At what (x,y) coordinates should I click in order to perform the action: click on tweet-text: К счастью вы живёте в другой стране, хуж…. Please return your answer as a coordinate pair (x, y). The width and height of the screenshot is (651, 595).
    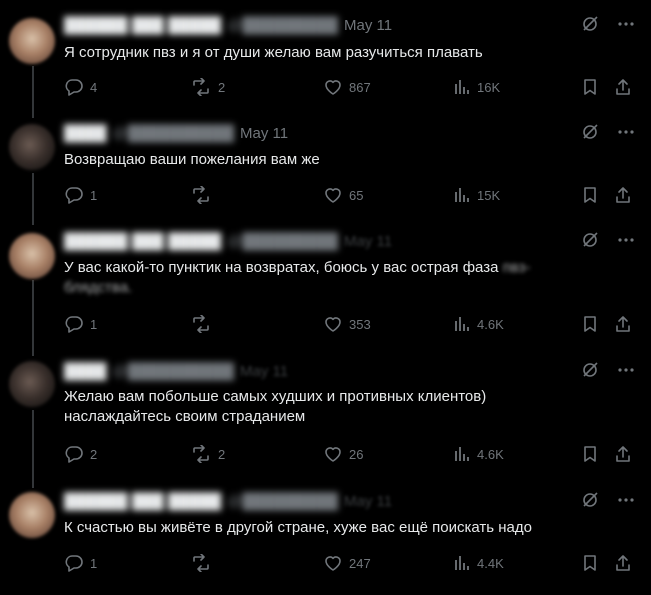
    Looking at the image, I should click on (324, 528).